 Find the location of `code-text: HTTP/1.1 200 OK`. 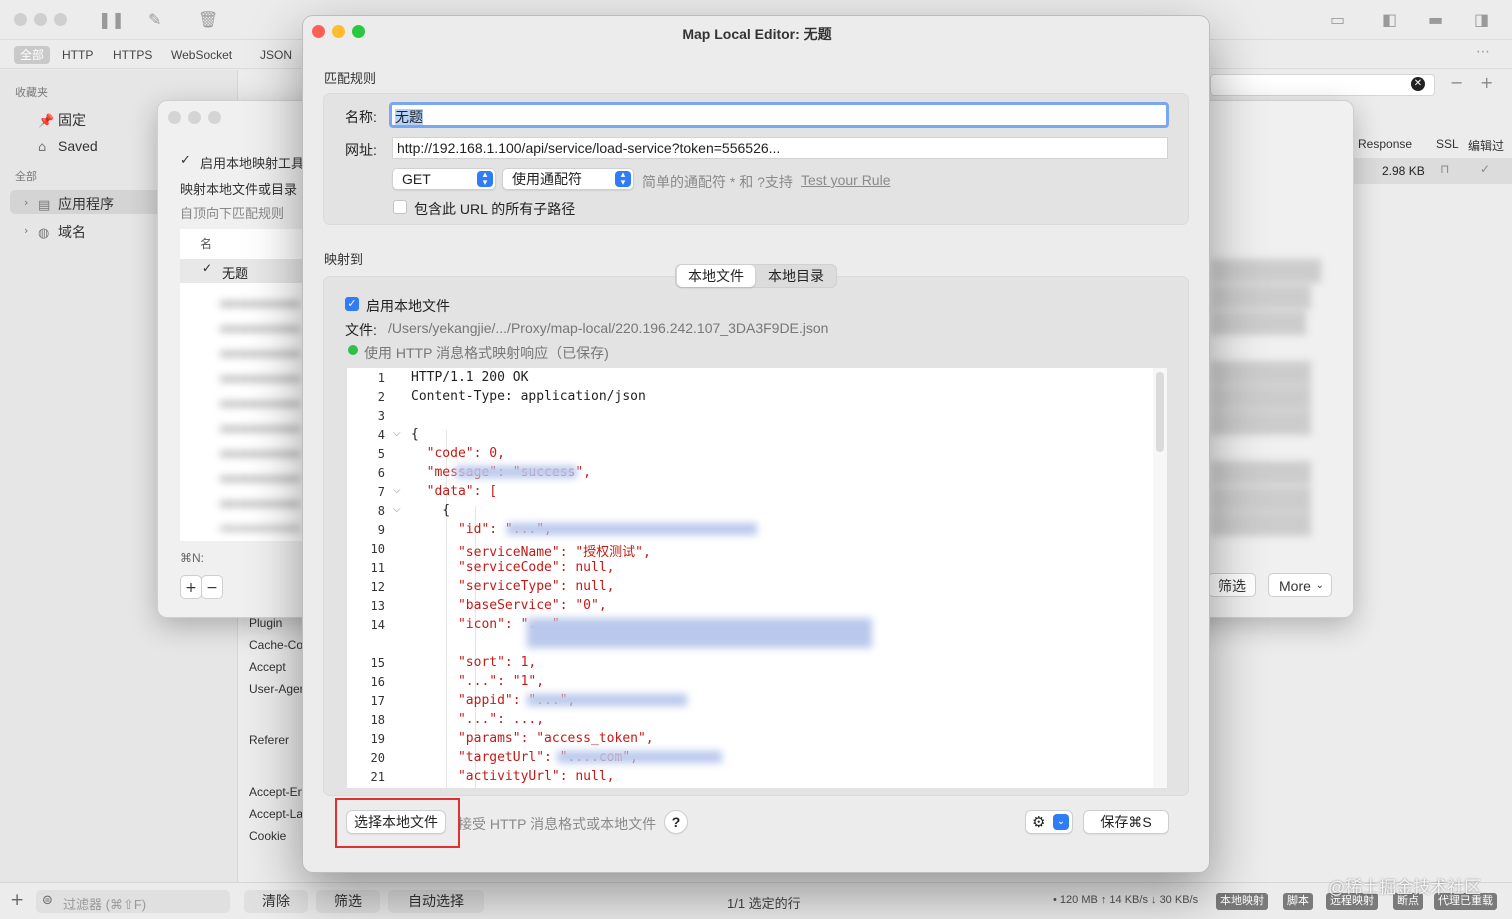

code-text: HTTP/1.1 200 OK is located at coordinates (470, 377).